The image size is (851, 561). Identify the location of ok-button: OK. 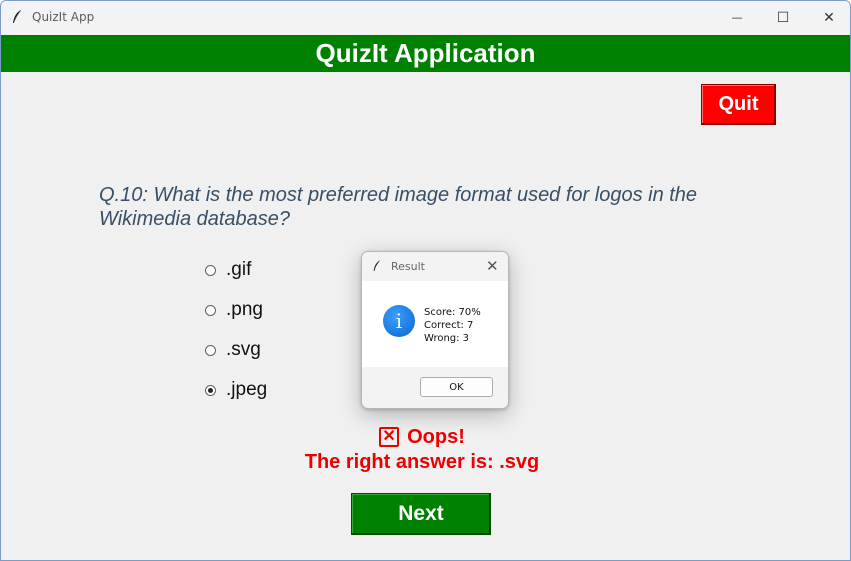
(456, 387).